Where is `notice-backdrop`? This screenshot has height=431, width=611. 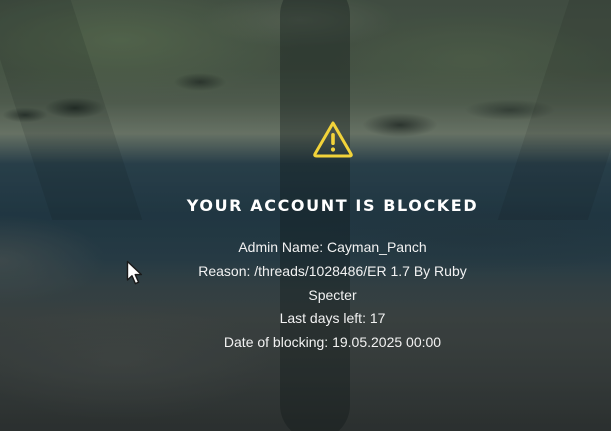 notice-backdrop is located at coordinates (315, 215).